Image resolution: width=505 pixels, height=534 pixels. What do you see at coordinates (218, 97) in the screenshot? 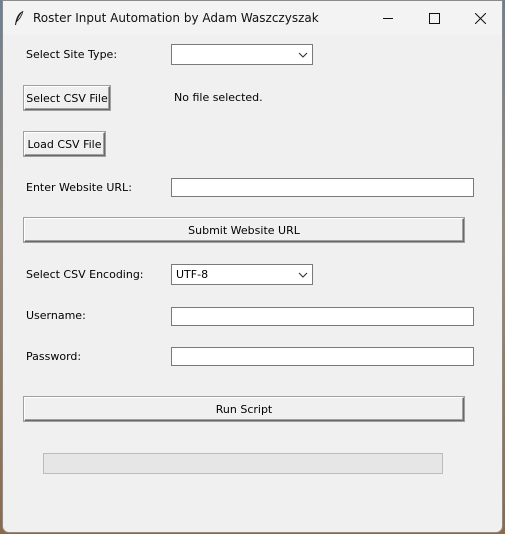
I see `file-status-text: No file selected.` at bounding box center [218, 97].